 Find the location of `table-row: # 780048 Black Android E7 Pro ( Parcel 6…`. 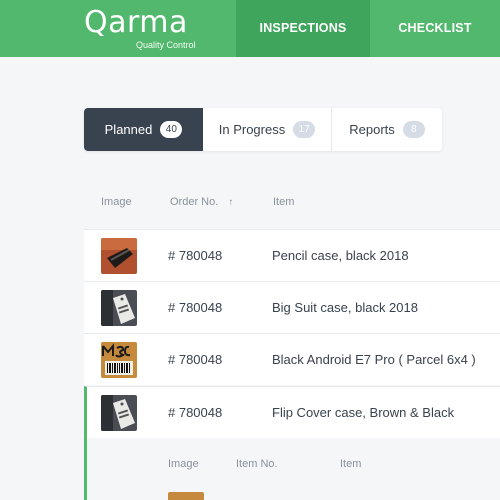

table-row: # 780048 Black Android E7 Pro ( Parcel 6… is located at coordinates (292, 359).